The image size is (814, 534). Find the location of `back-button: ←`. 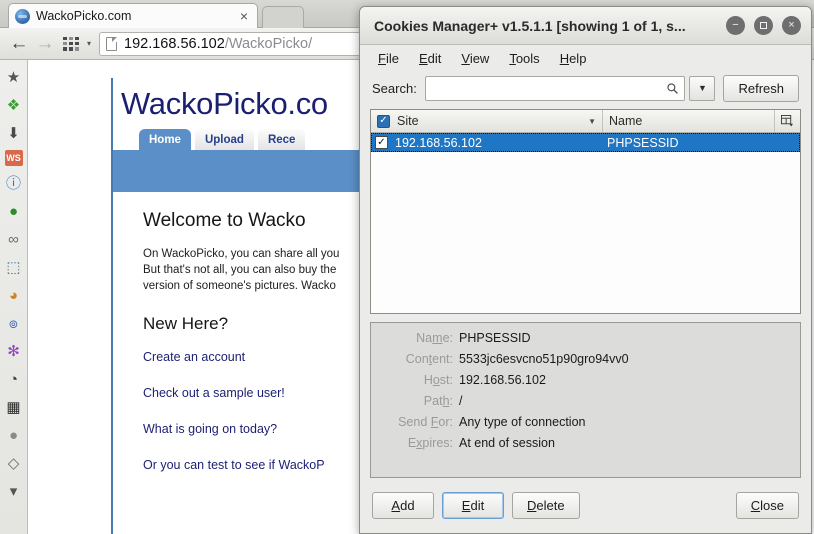

back-button: ← is located at coordinates (19, 44).